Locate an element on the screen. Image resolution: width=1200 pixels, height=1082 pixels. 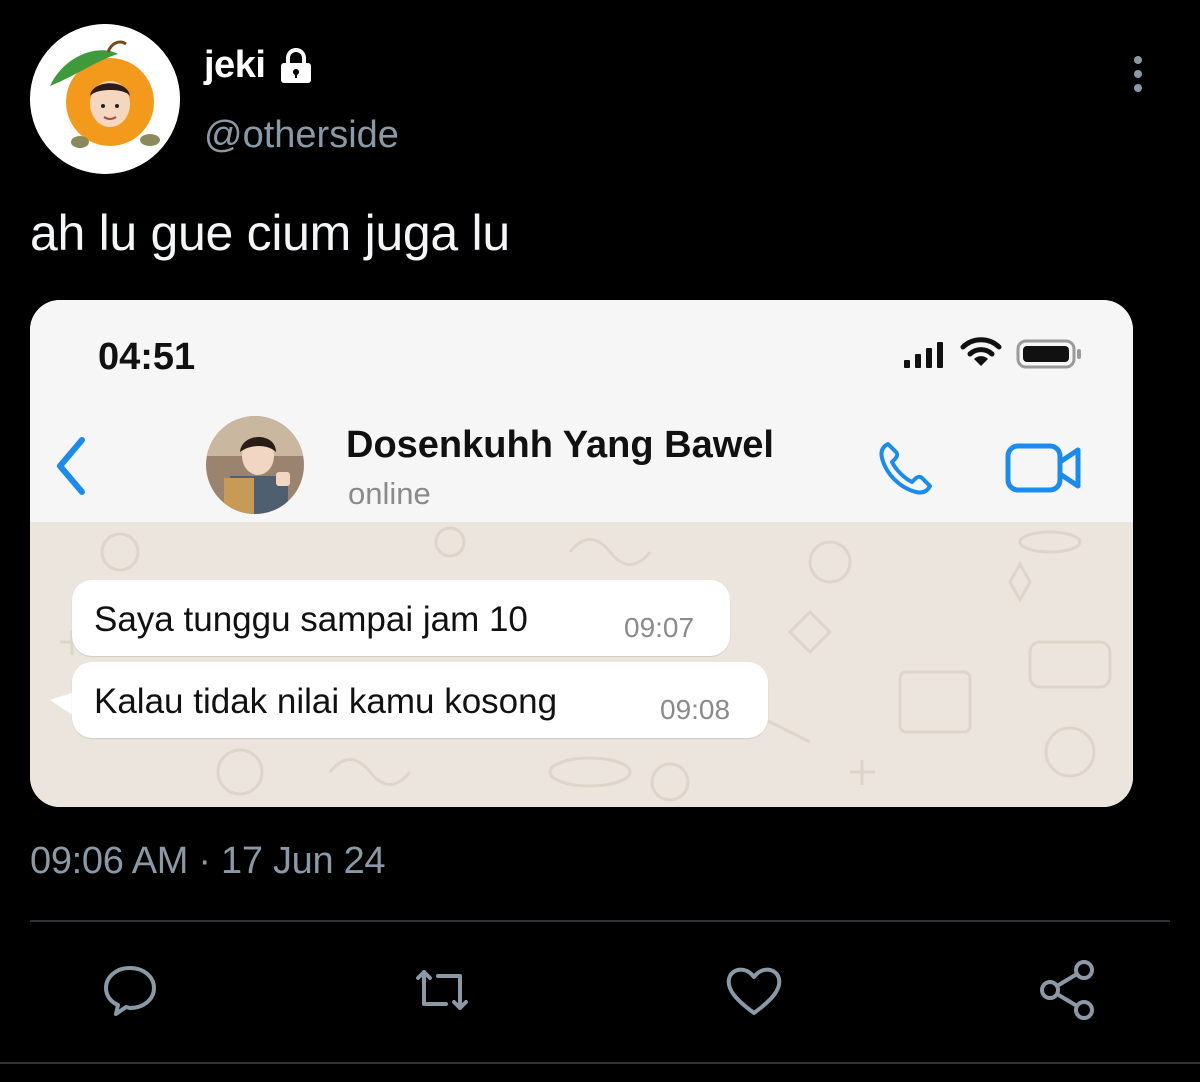
retweet-icon is located at coordinates (442, 990).